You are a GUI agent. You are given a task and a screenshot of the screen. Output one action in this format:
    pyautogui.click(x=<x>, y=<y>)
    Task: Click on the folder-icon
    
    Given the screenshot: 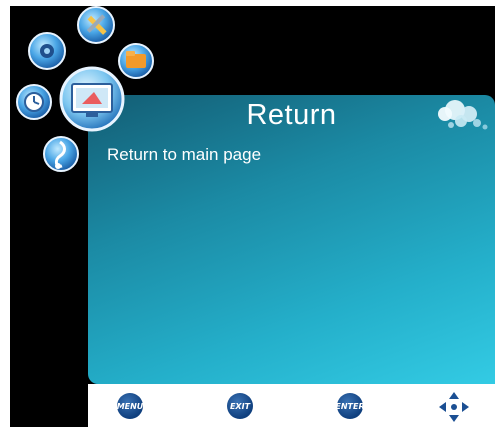 What is the action you would take?
    pyautogui.click(x=136, y=61)
    